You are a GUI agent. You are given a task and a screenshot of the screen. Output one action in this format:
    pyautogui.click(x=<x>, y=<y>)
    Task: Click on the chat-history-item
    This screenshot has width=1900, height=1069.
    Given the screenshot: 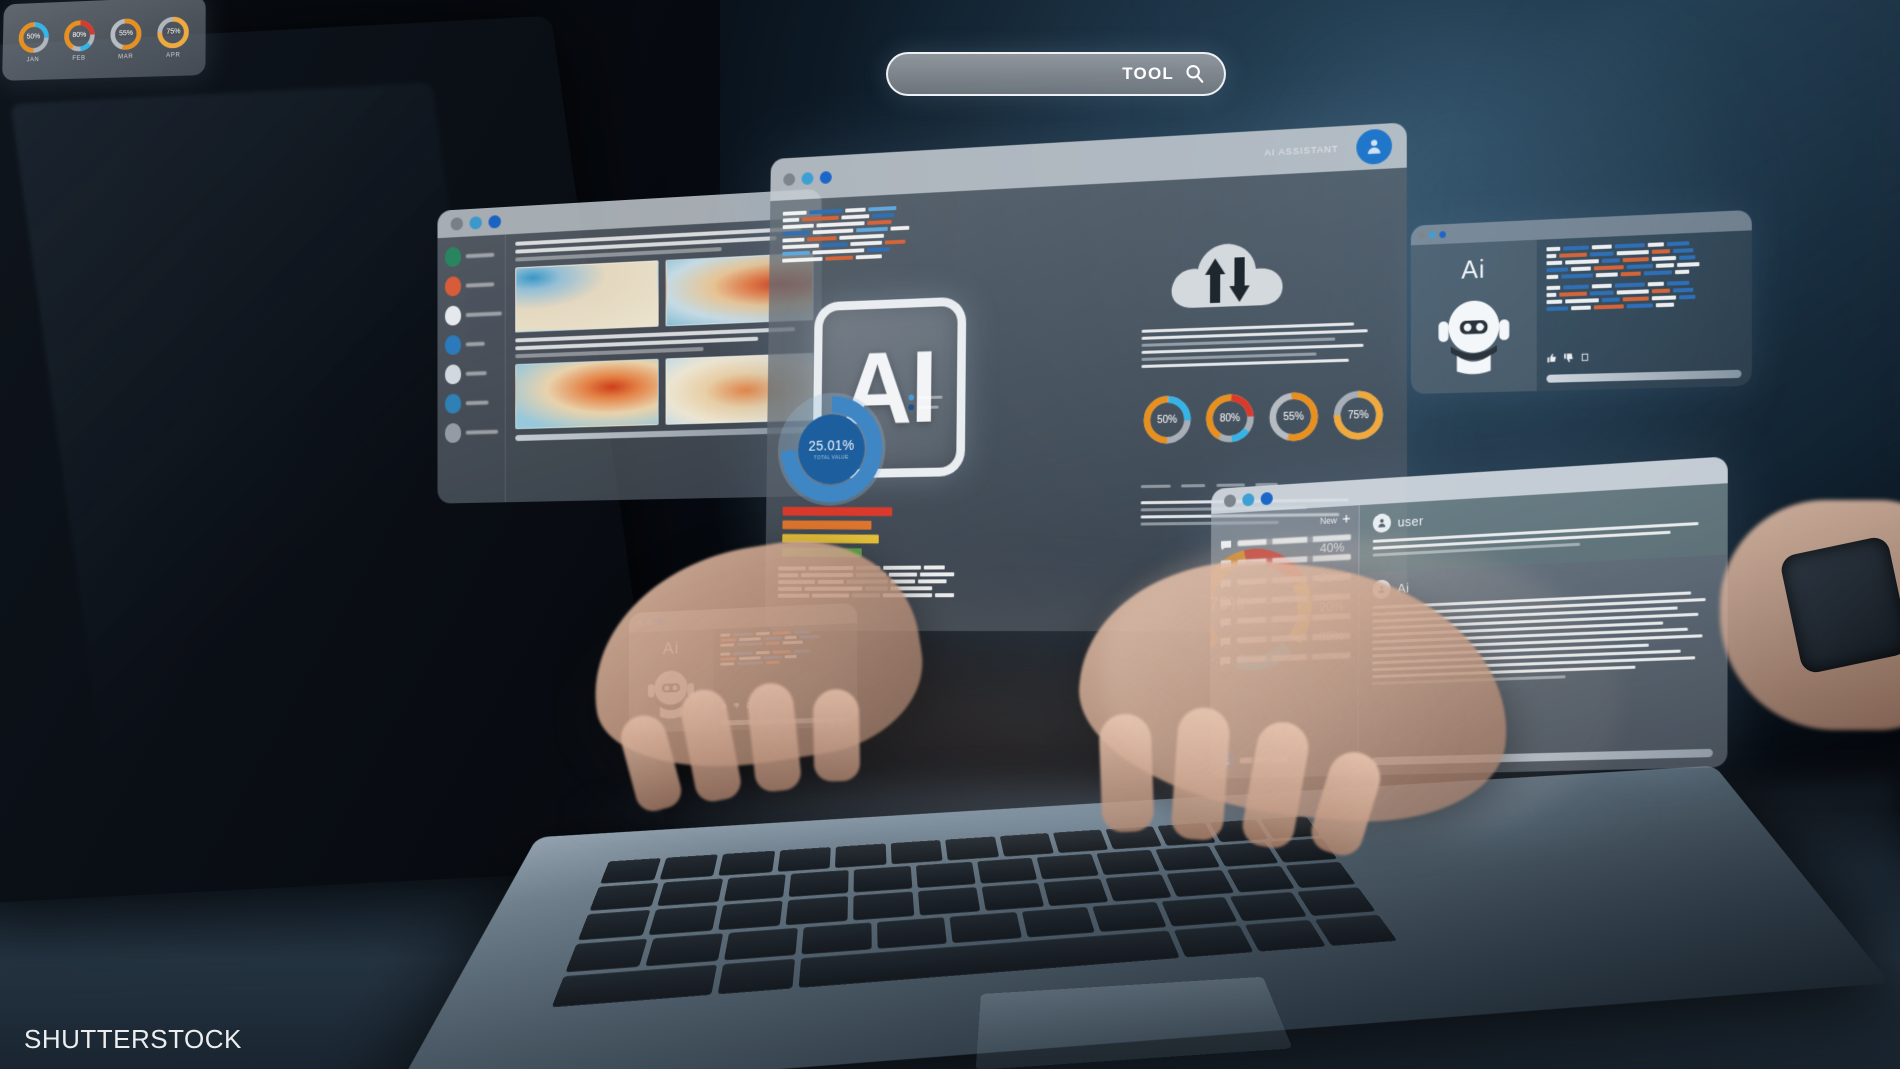 What is the action you would take?
    pyautogui.click(x=1286, y=541)
    